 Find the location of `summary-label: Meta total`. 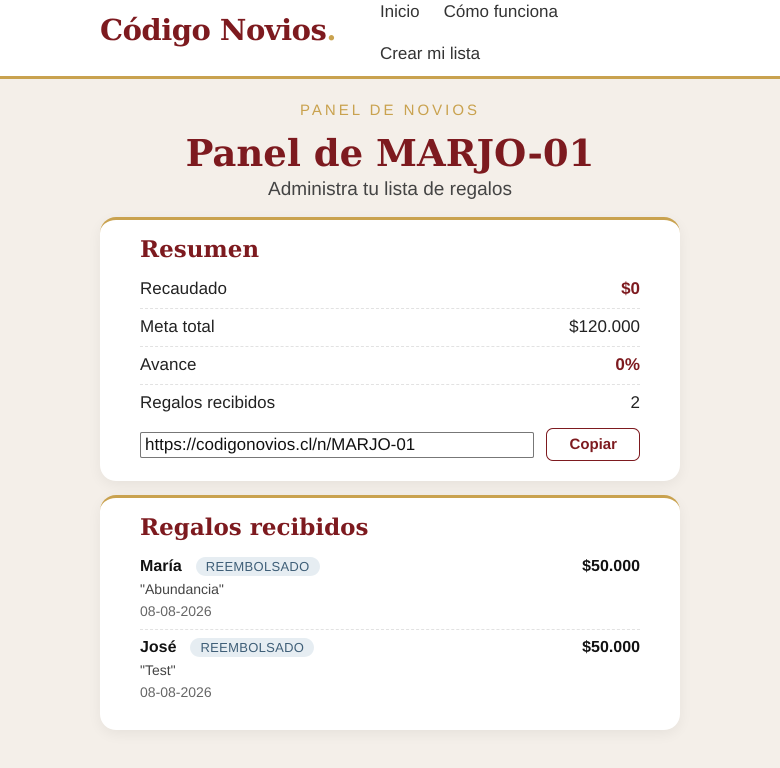

summary-label: Meta total is located at coordinates (177, 327).